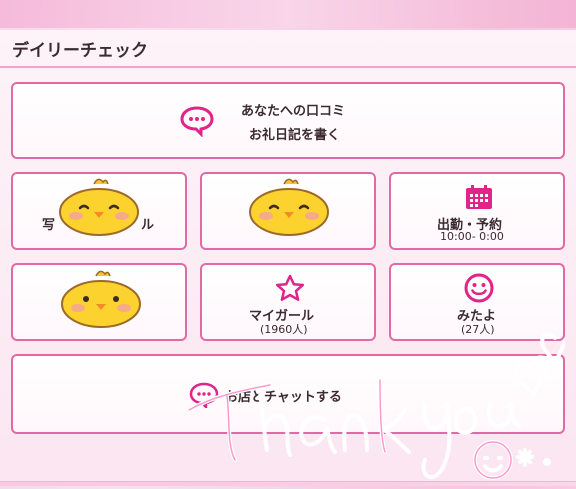 The image size is (576, 489). What do you see at coordinates (478, 329) in the screenshot?
I see `mitayo-count: (27人)` at bounding box center [478, 329].